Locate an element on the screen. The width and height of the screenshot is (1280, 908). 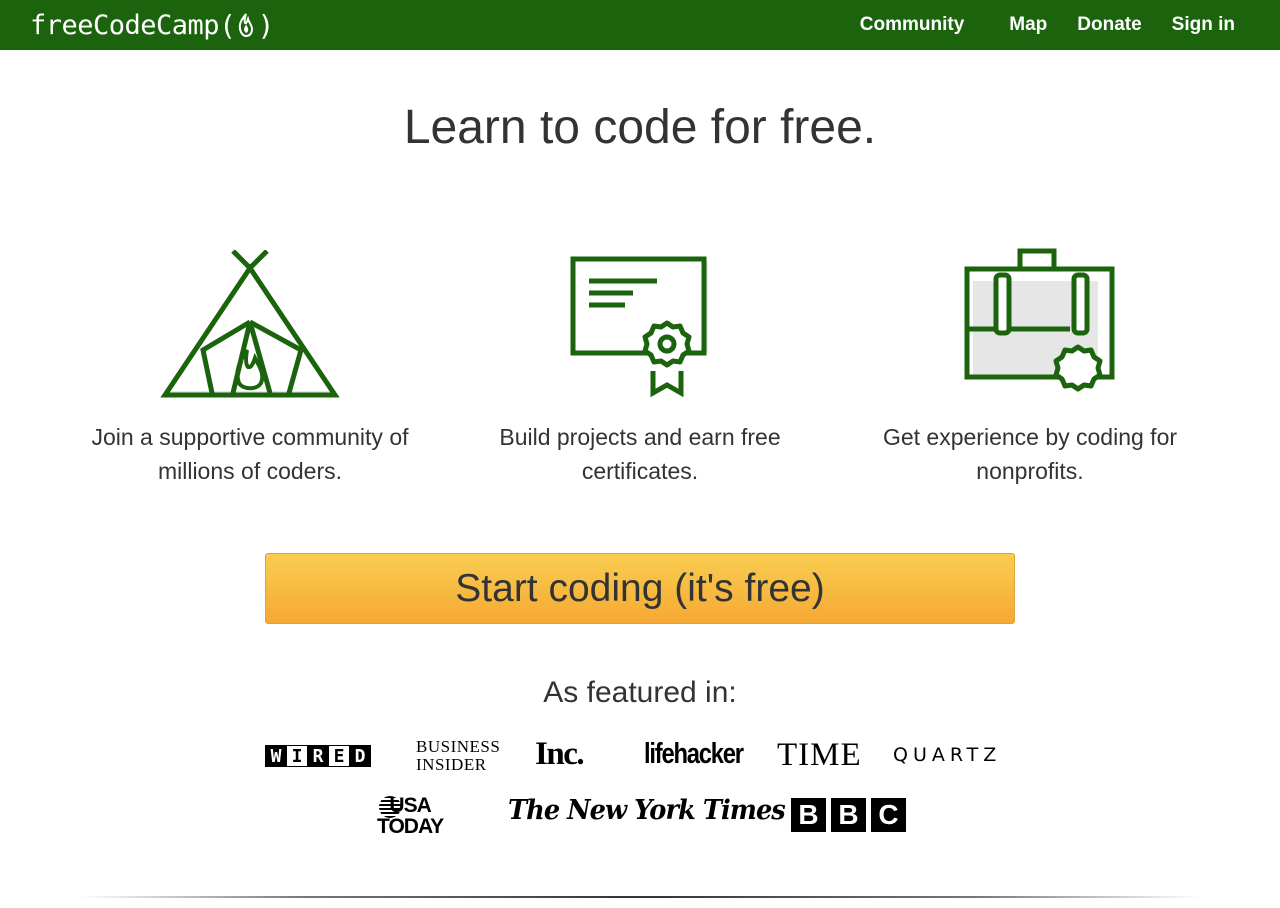
wired-letter: R is located at coordinates (318, 756).